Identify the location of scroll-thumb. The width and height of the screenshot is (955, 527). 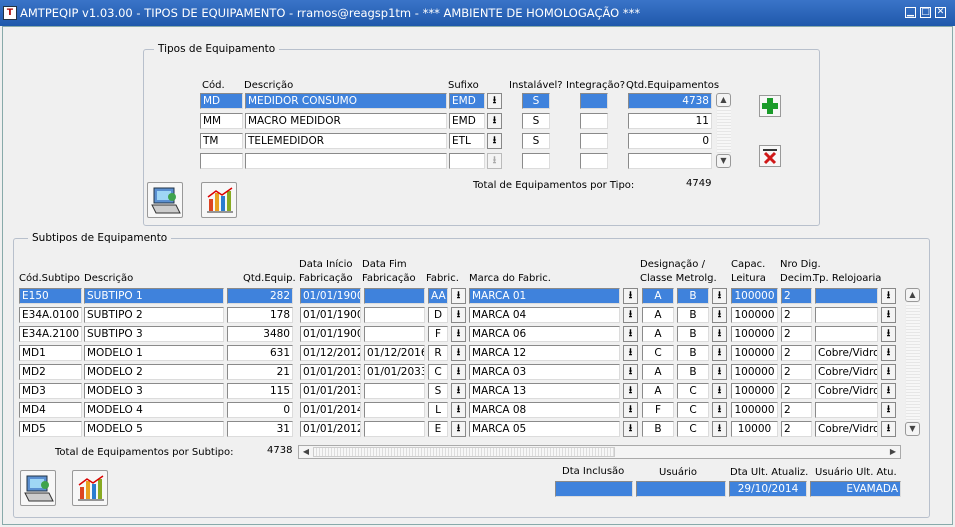
(464, 452).